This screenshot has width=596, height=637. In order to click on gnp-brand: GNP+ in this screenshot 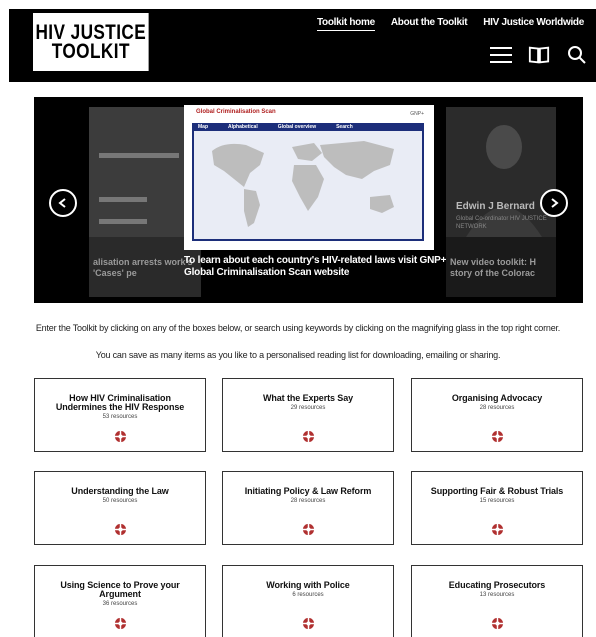, I will do `click(417, 114)`.